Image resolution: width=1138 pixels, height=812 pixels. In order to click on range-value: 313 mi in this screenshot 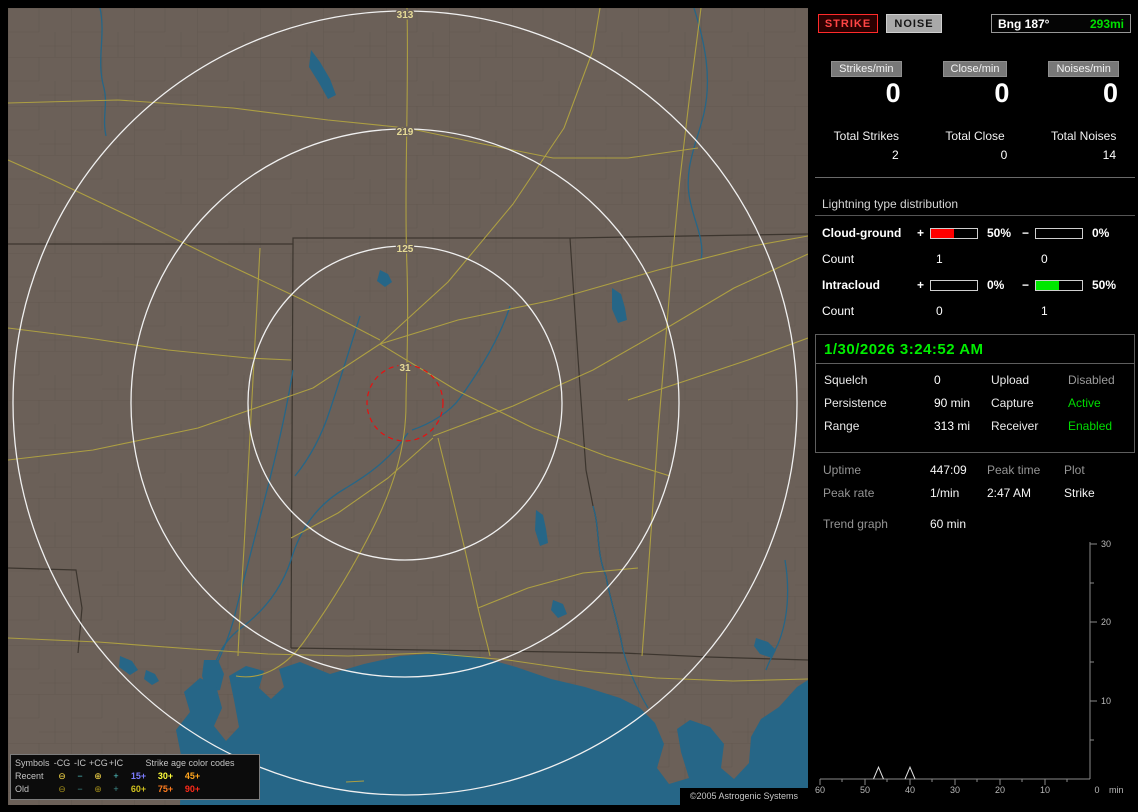, I will do `click(952, 426)`.